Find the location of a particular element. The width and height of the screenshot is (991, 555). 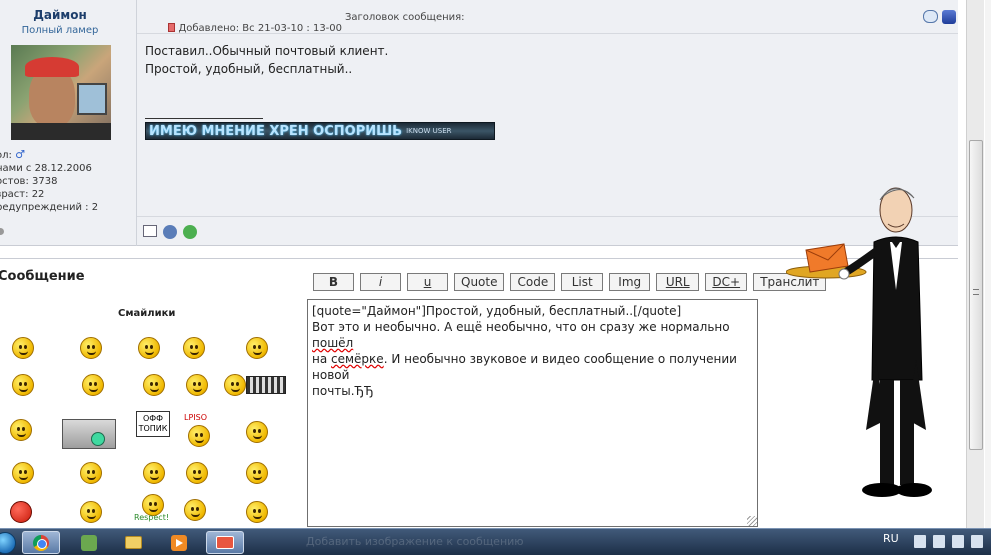

pm-icon is located at coordinates (170, 232).